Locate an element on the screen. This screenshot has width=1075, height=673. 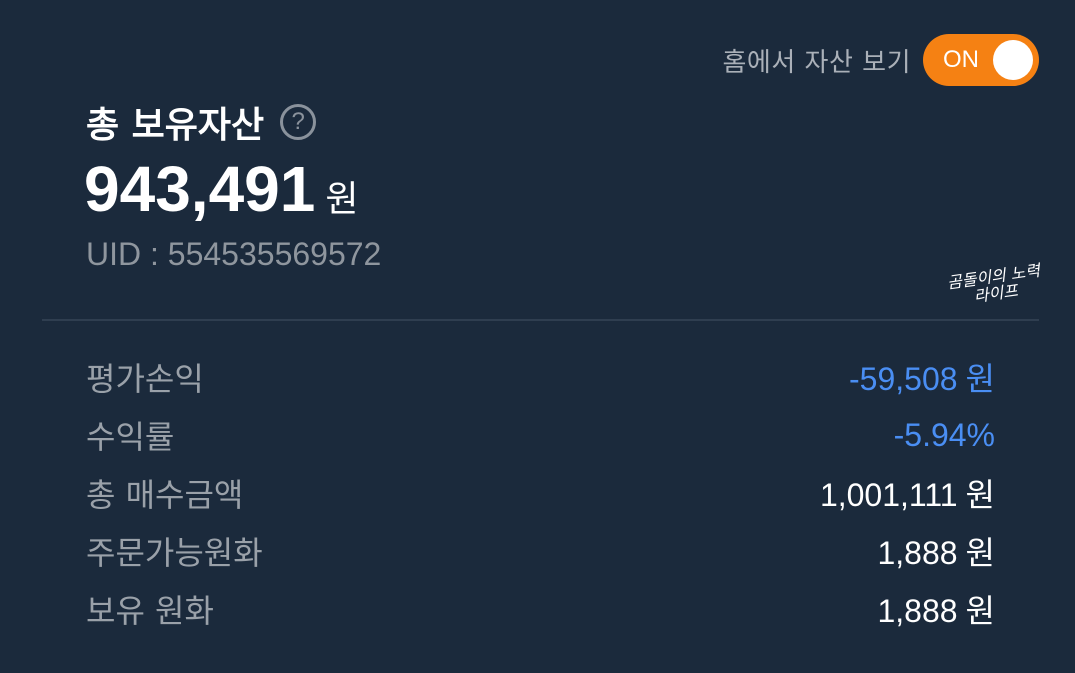
stat-row-profit-loss: 평가손익 -59,508 원 is located at coordinates (540, 377).